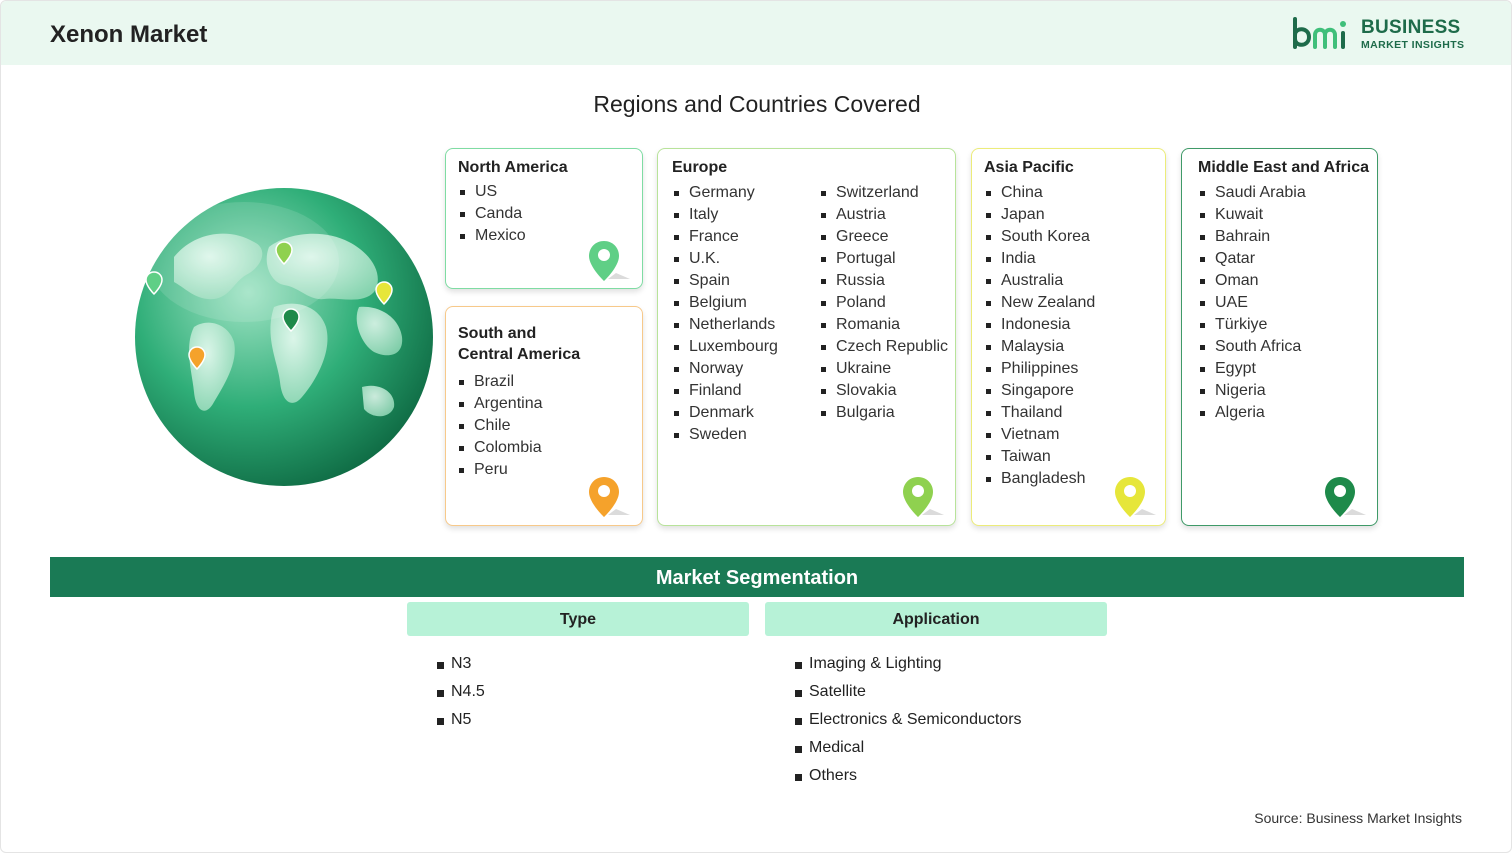 This screenshot has width=1512, height=853. I want to click on list-item: N5, so click(461, 720).